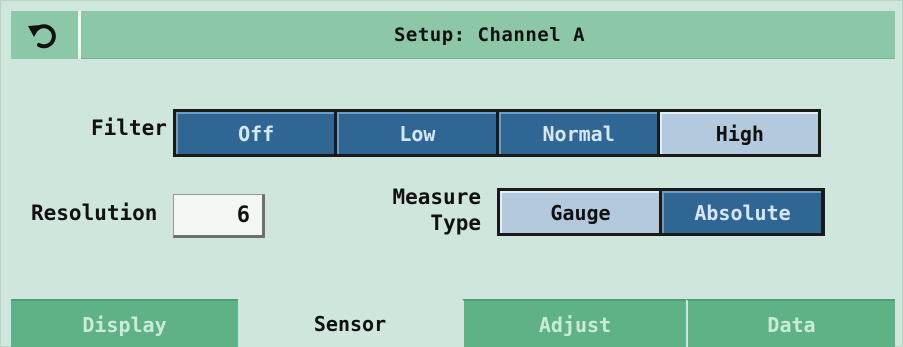  I want to click on resolution-field: 6, so click(219, 216).